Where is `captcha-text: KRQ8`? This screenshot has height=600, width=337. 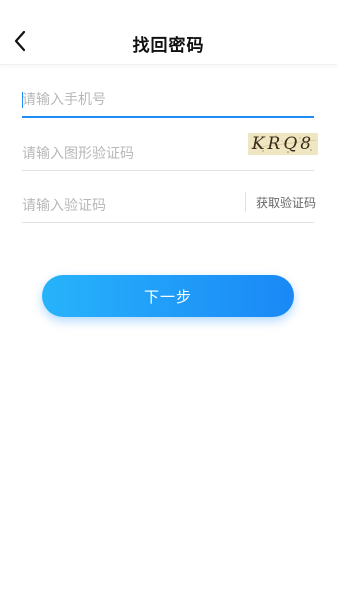
captcha-text: KRQ8 is located at coordinates (283, 144).